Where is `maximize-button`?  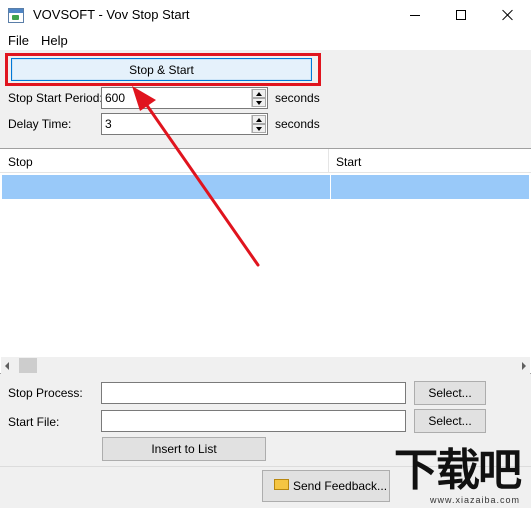
maximize-button is located at coordinates (461, 15).